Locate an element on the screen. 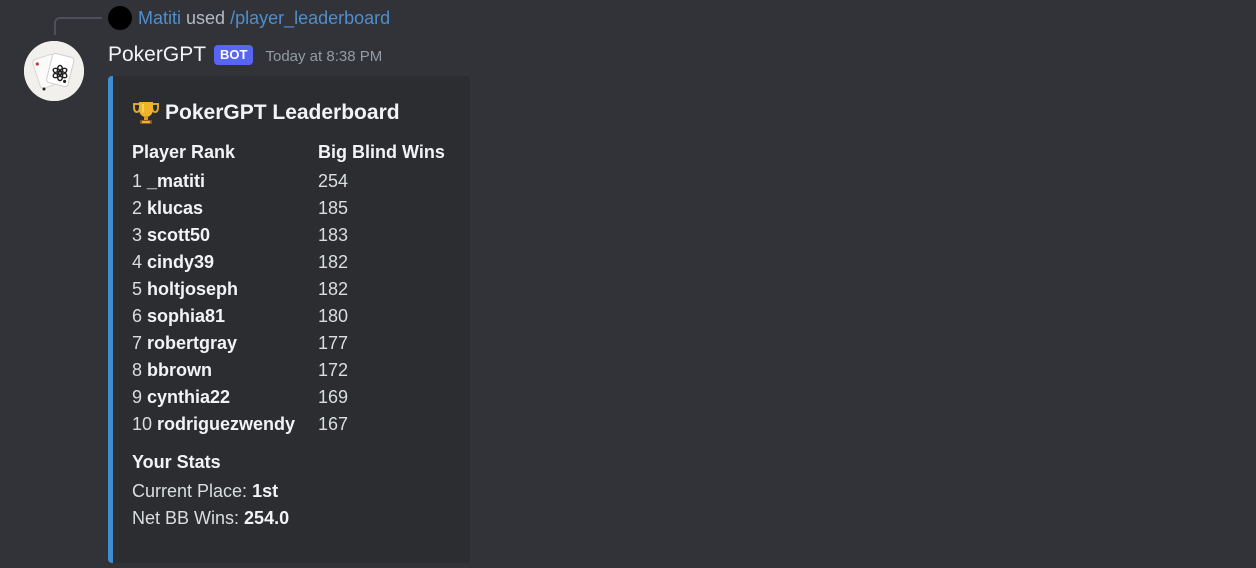 The width and height of the screenshot is (1256, 568). message-header: PokerGPT BOT Today at 8:38 PM is located at coordinates (245, 55).